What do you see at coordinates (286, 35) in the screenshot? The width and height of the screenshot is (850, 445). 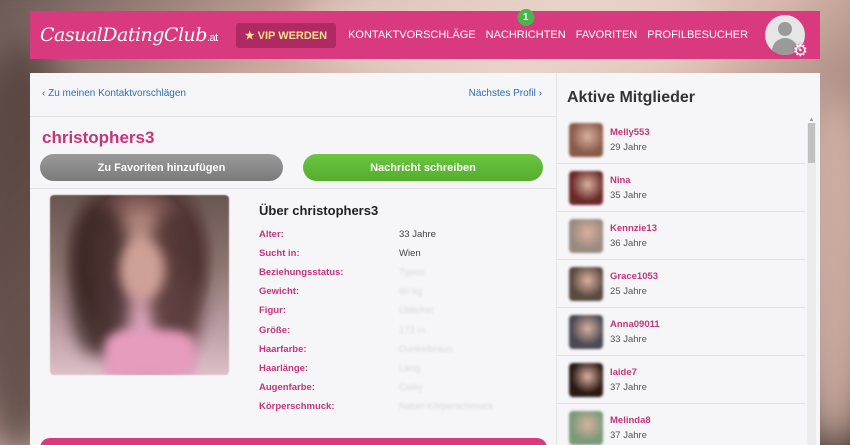 I see `vip-button: ★ VIP WERDEN` at bounding box center [286, 35].